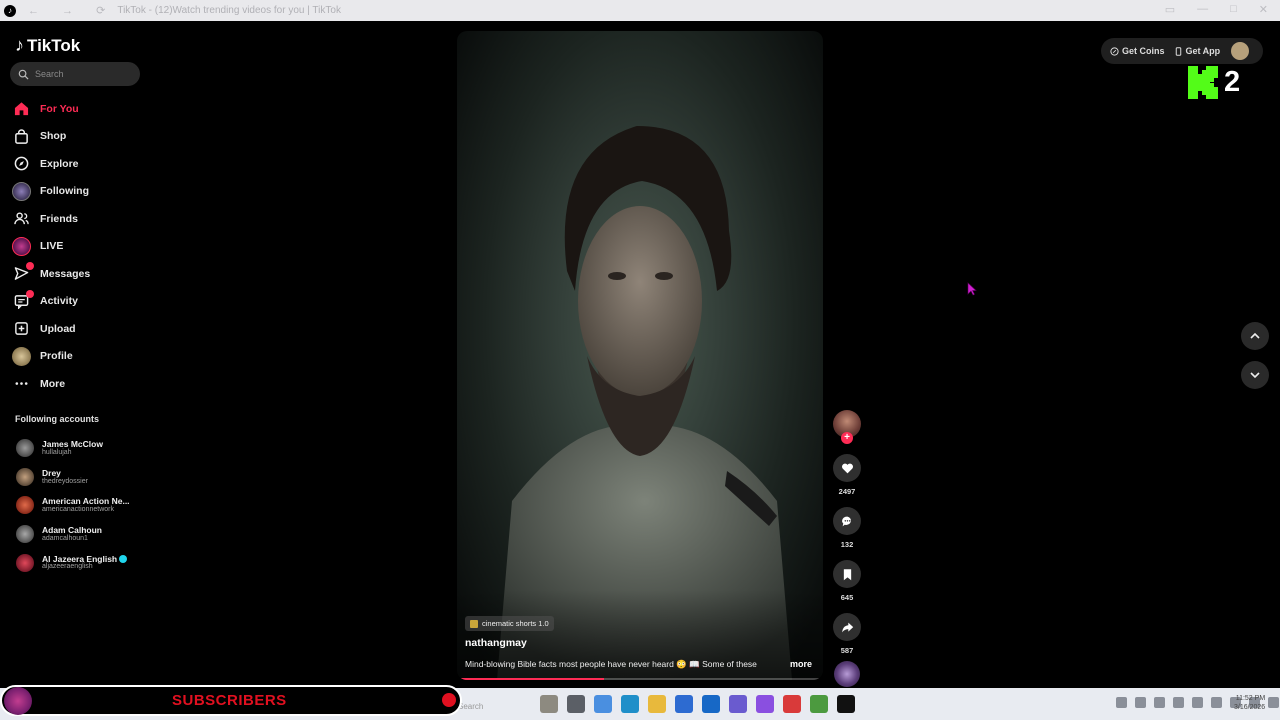 Image resolution: width=1280 pixels, height=720 pixels. I want to click on video-author: nathangmay, so click(496, 643).